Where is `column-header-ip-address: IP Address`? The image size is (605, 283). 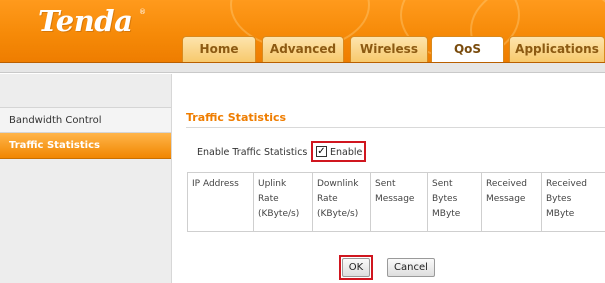 column-header-ip-address: IP Address is located at coordinates (220, 202).